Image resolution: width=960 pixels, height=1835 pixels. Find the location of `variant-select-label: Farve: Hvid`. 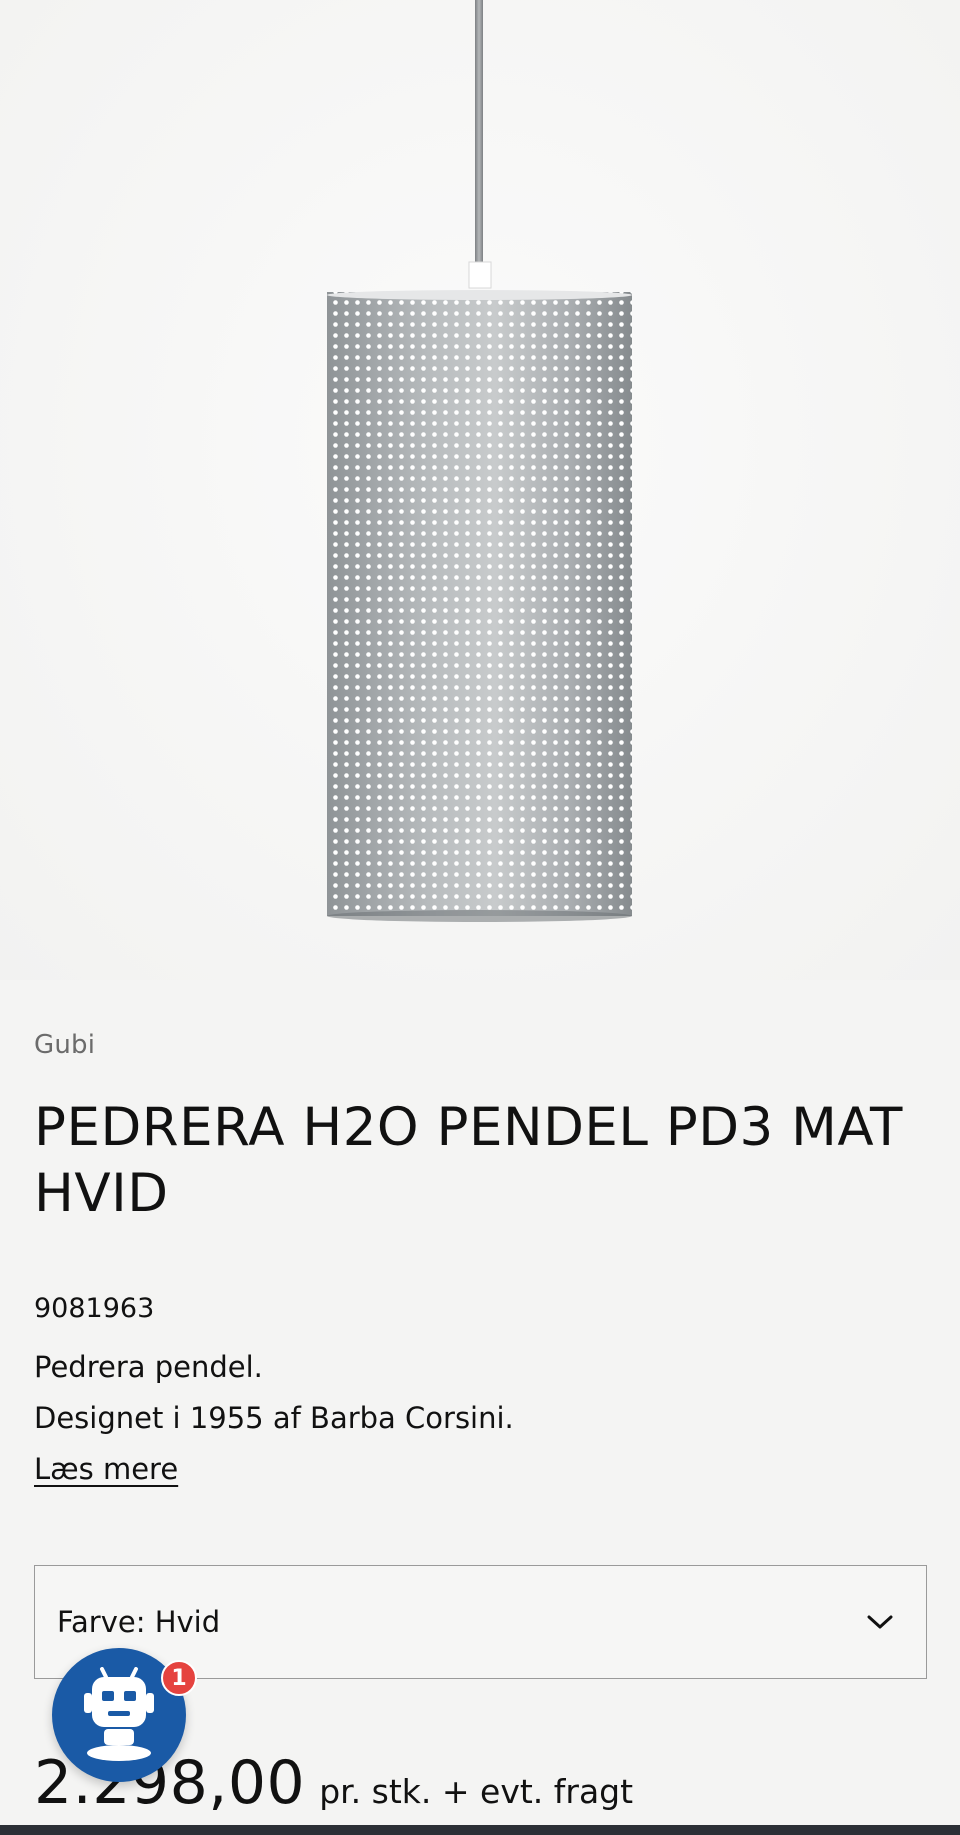

variant-select-label: Farve: Hvid is located at coordinates (139, 1622).